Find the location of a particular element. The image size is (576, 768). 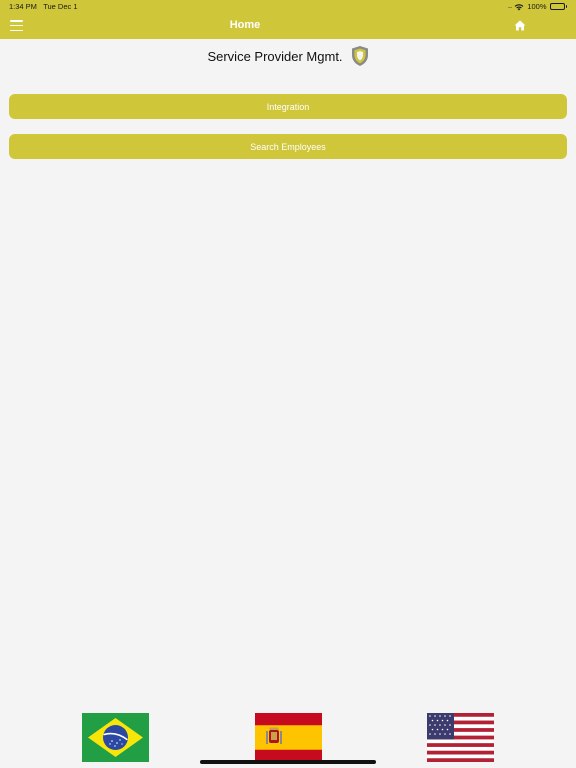

integration-button: Integration is located at coordinates (288, 106).